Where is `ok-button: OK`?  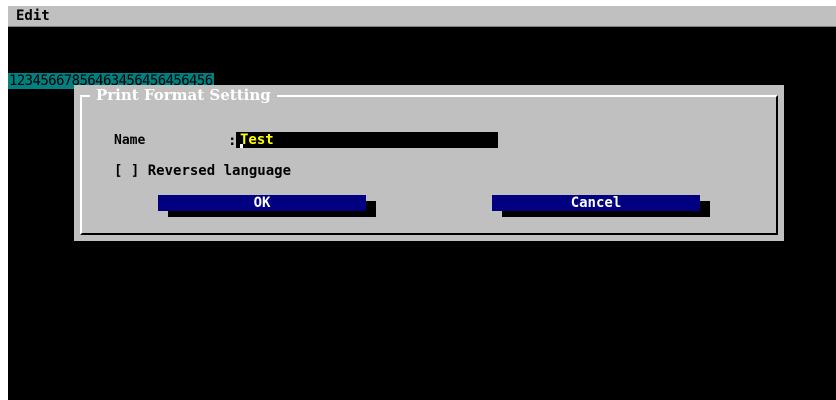 ok-button: OK is located at coordinates (262, 203).